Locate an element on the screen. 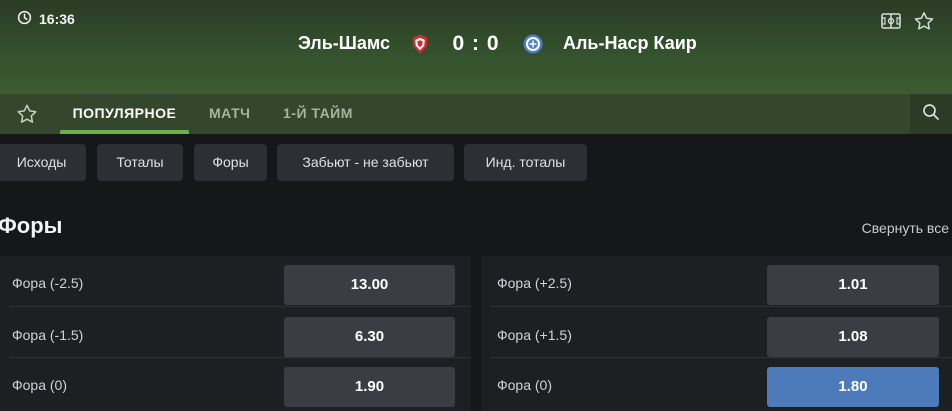 This screenshot has height=411, width=952. market-row: Фора (+1.5) 1.08 is located at coordinates (716, 332).